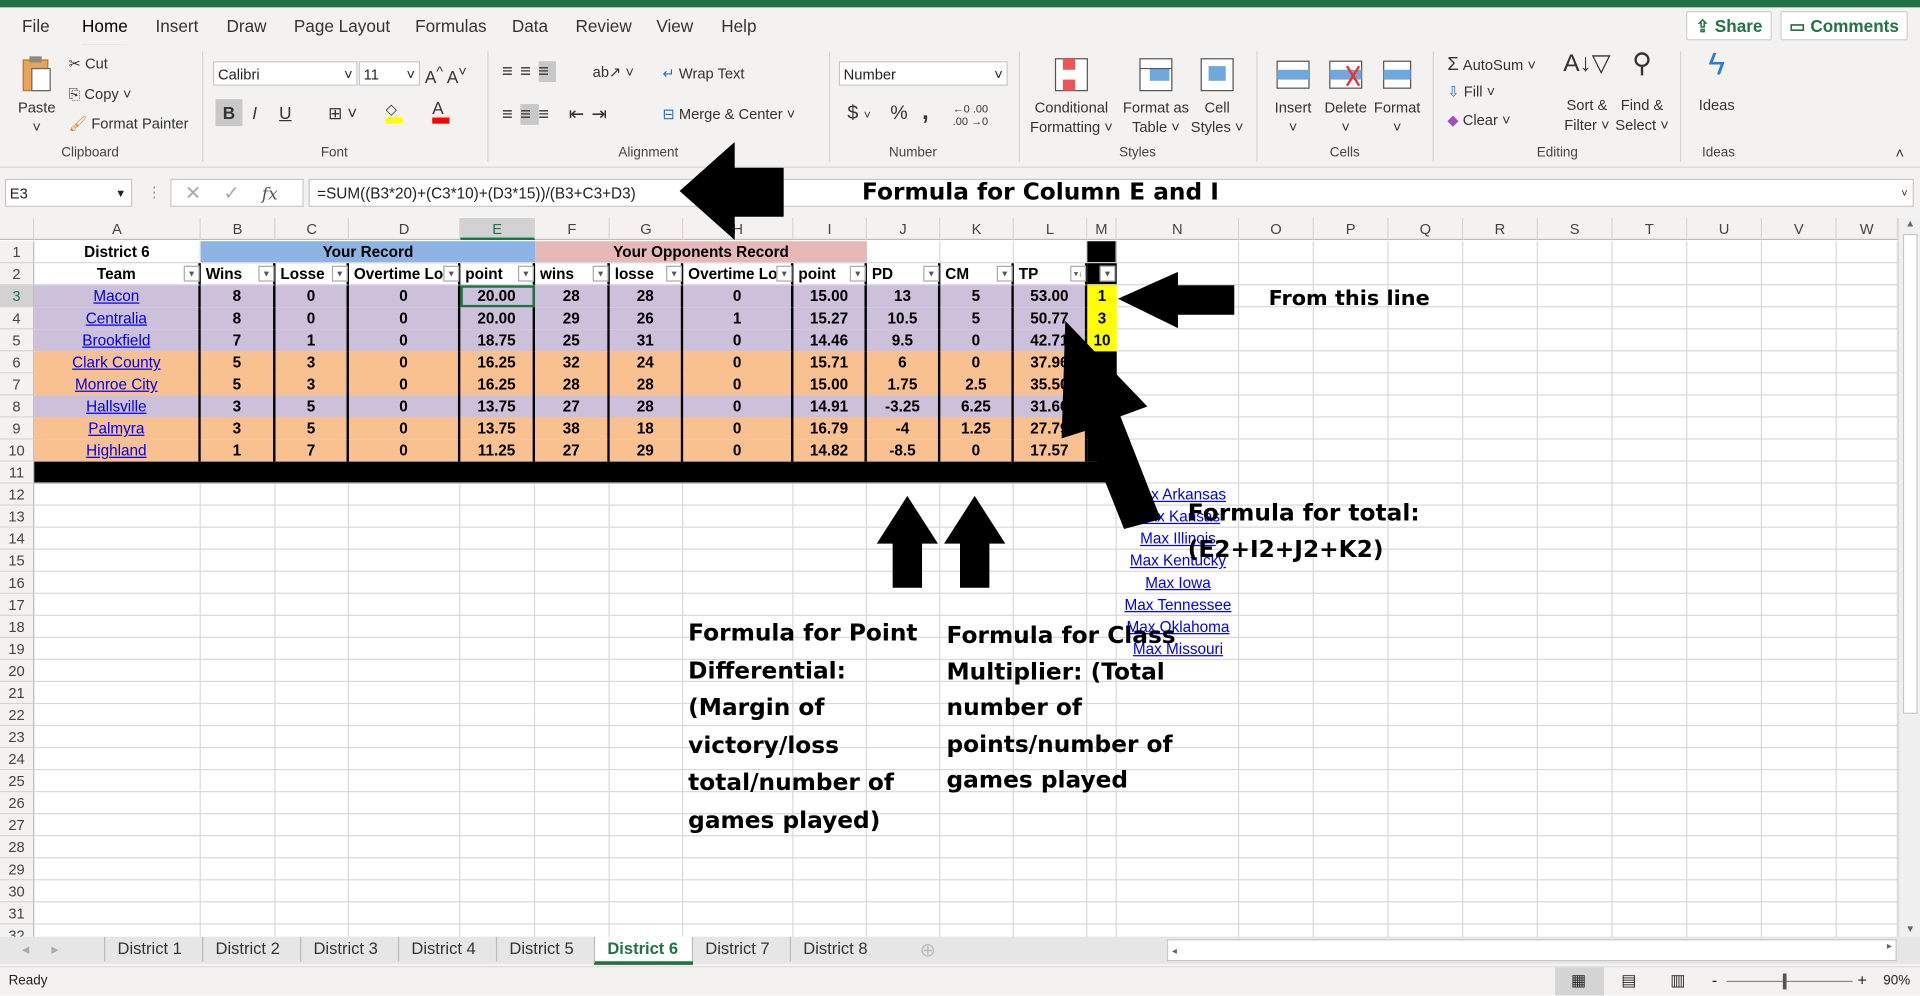  I want to click on cell: 13, so click(903, 296).